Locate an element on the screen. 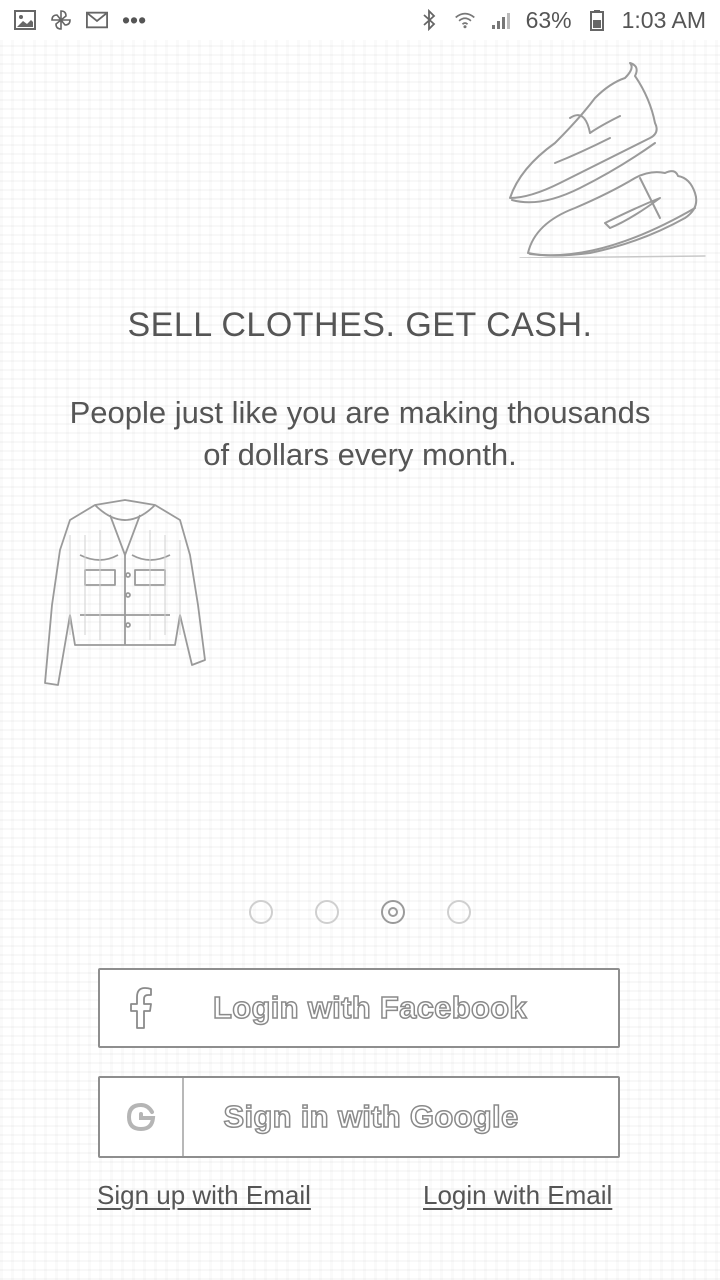 Image resolution: width=720 pixels, height=1280 pixels. clock: 1:03 AM is located at coordinates (663, 19).